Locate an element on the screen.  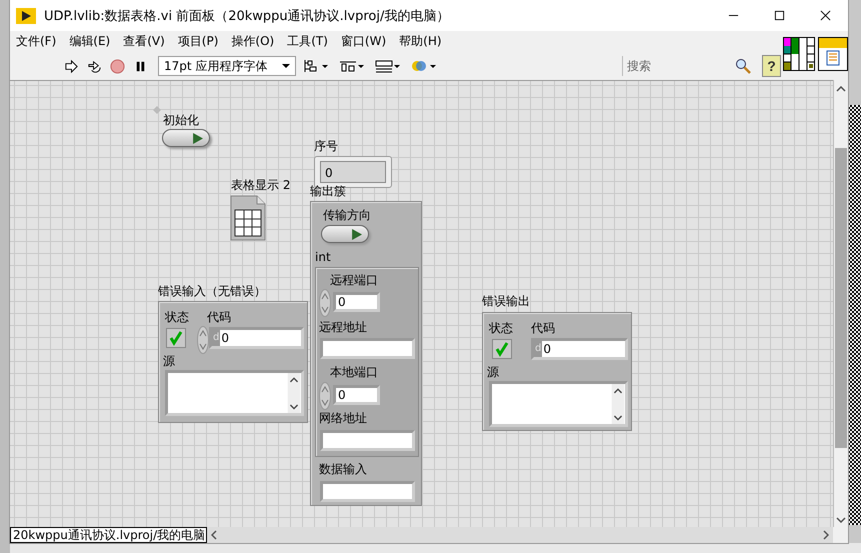
font-dropdown: 17pt 应用程序字体 is located at coordinates (227, 66).